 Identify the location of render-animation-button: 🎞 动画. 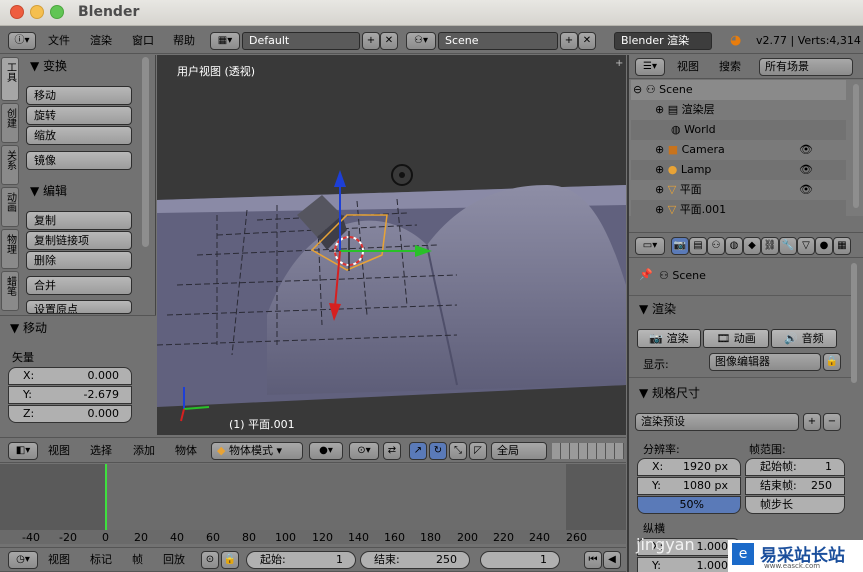
(736, 338).